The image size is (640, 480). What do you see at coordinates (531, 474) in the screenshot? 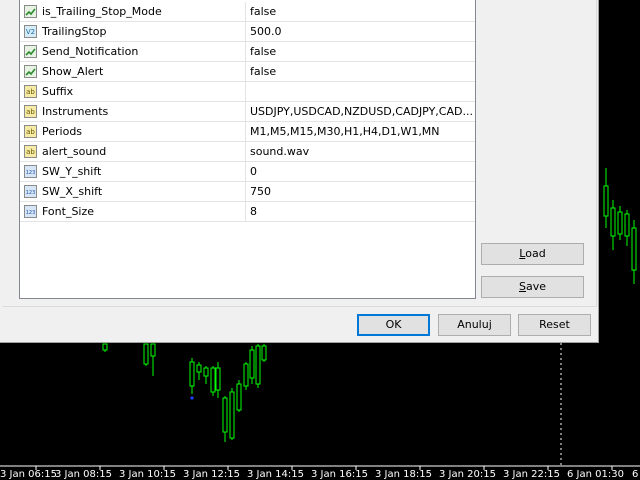
I see `time-label: 3 Jan 22:15` at bounding box center [531, 474].